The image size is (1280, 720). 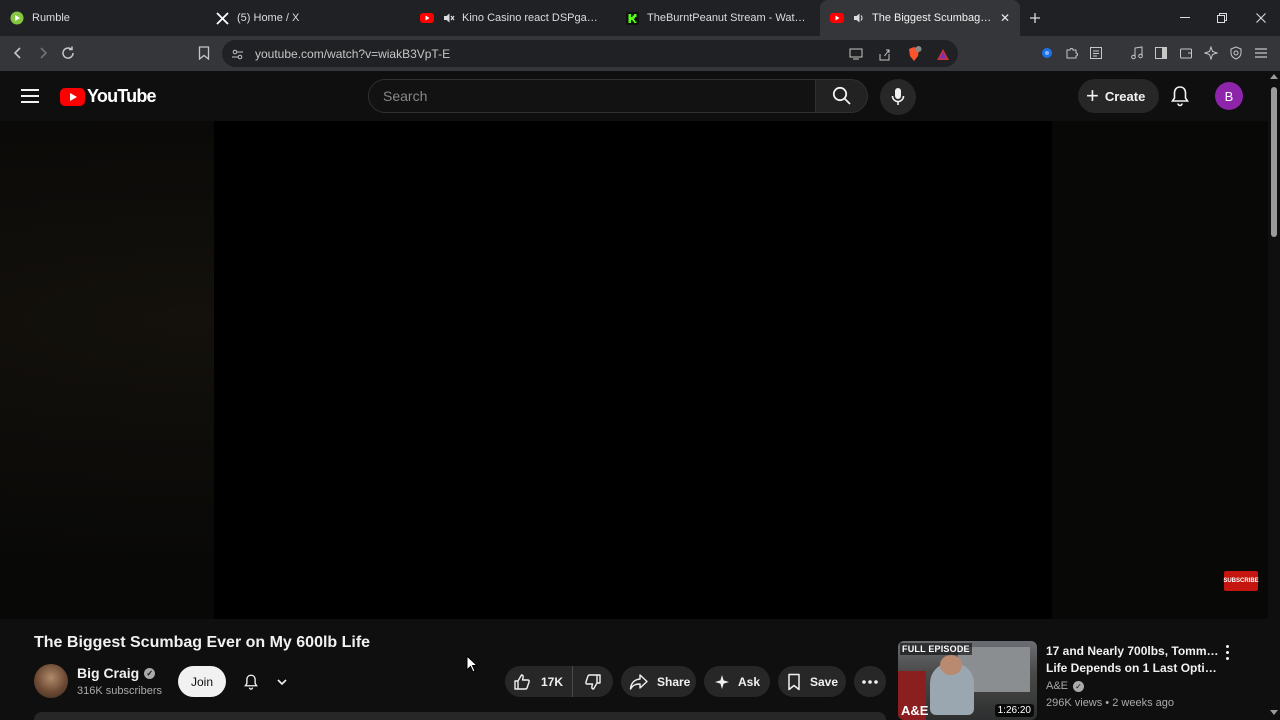 I want to click on close-window-button, so click(x=1261, y=18).